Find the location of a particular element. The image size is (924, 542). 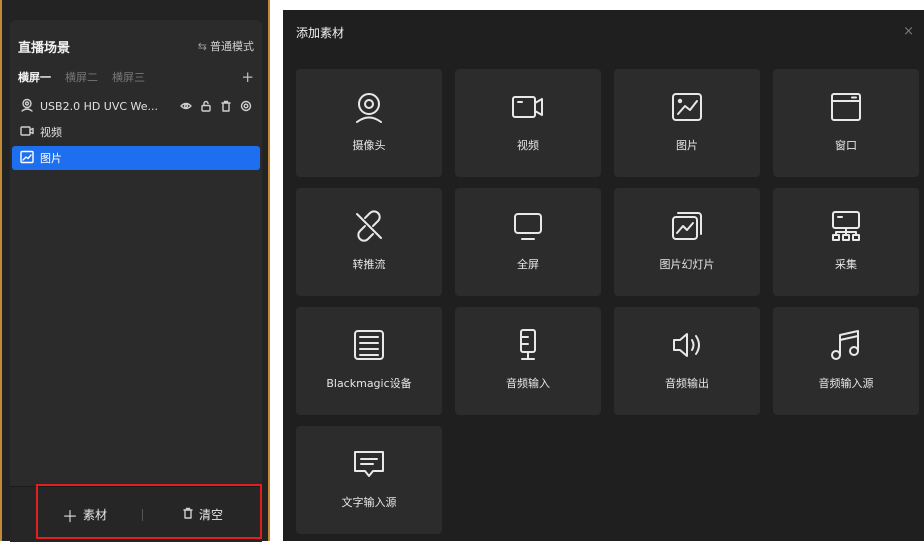

tile-label: 全屏 is located at coordinates (528, 264).